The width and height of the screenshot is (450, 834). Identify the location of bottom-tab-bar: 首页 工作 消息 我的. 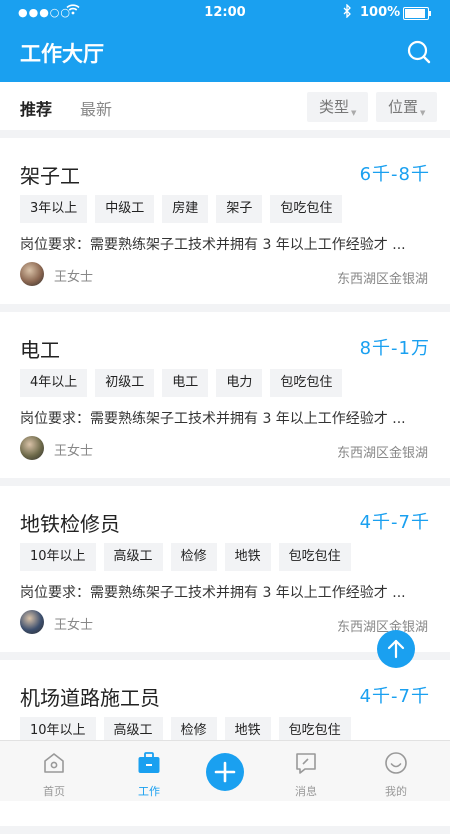
(225, 770).